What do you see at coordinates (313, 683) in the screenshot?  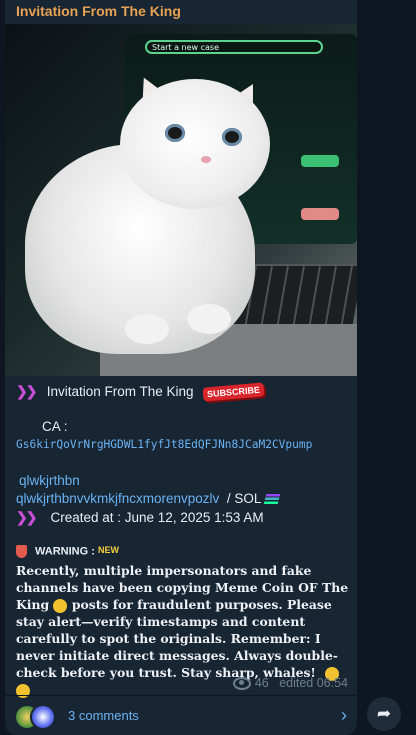 I see `edited-time: edited 06:54` at bounding box center [313, 683].